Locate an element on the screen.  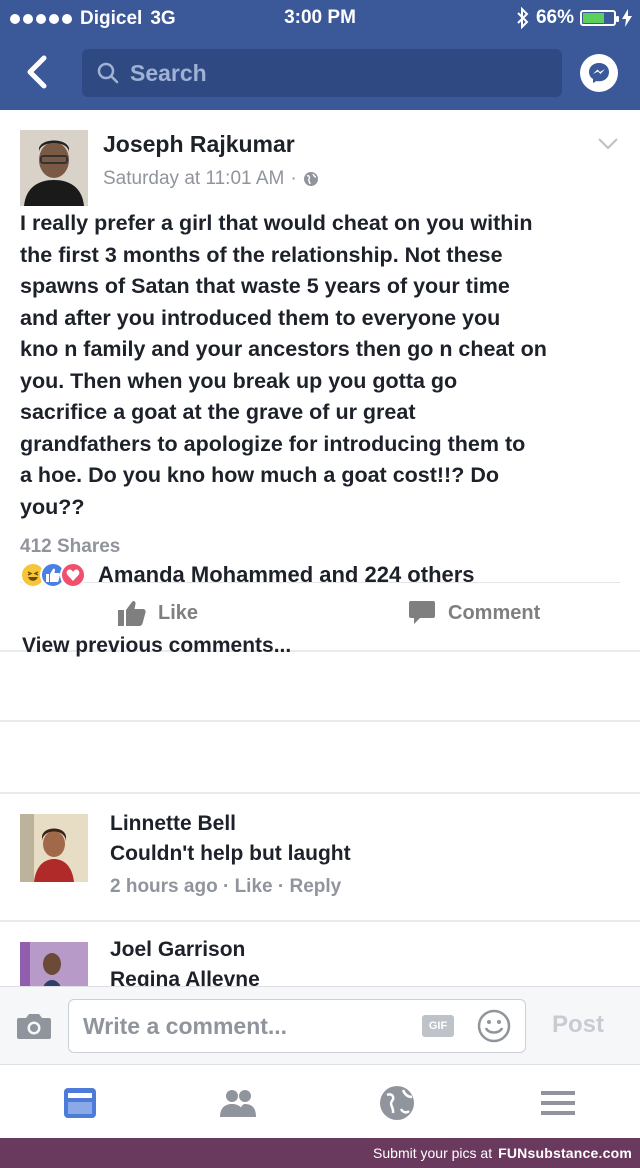
chevron-left-icon is located at coordinates (37, 72).